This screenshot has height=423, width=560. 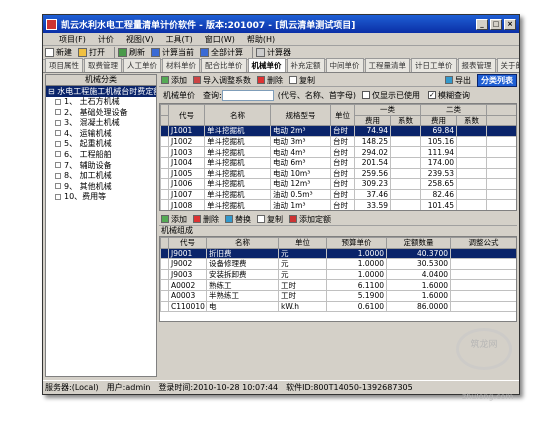 What do you see at coordinates (344, 65) in the screenshot?
I see `tab-intermediate-price: 中间单价` at bounding box center [344, 65].